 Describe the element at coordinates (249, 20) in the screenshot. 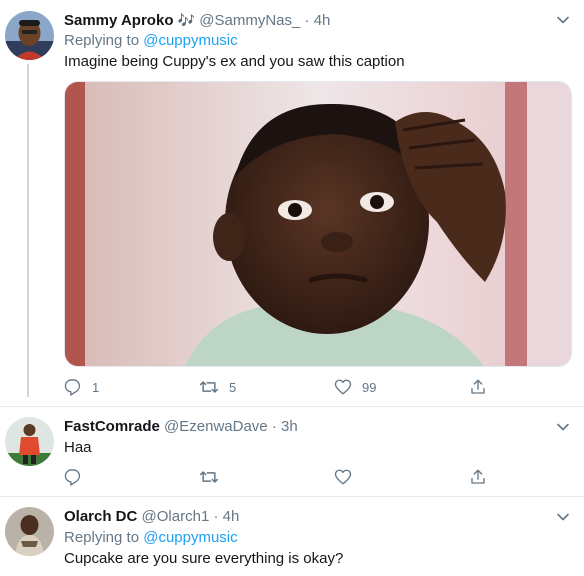

I see `handle: @SammyNas_` at that location.